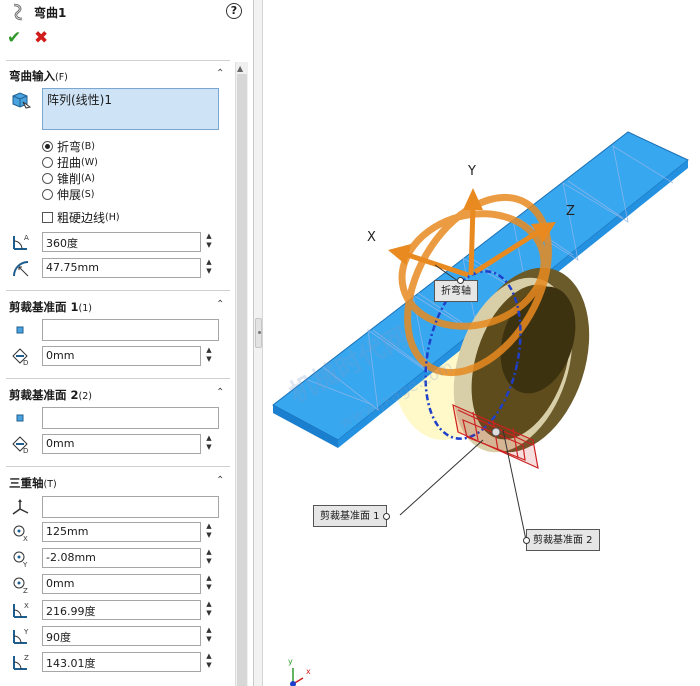 The height and width of the screenshot is (686, 700). Describe the element at coordinates (121, 584) in the screenshot. I see `triad-z-input: 0mm` at that location.